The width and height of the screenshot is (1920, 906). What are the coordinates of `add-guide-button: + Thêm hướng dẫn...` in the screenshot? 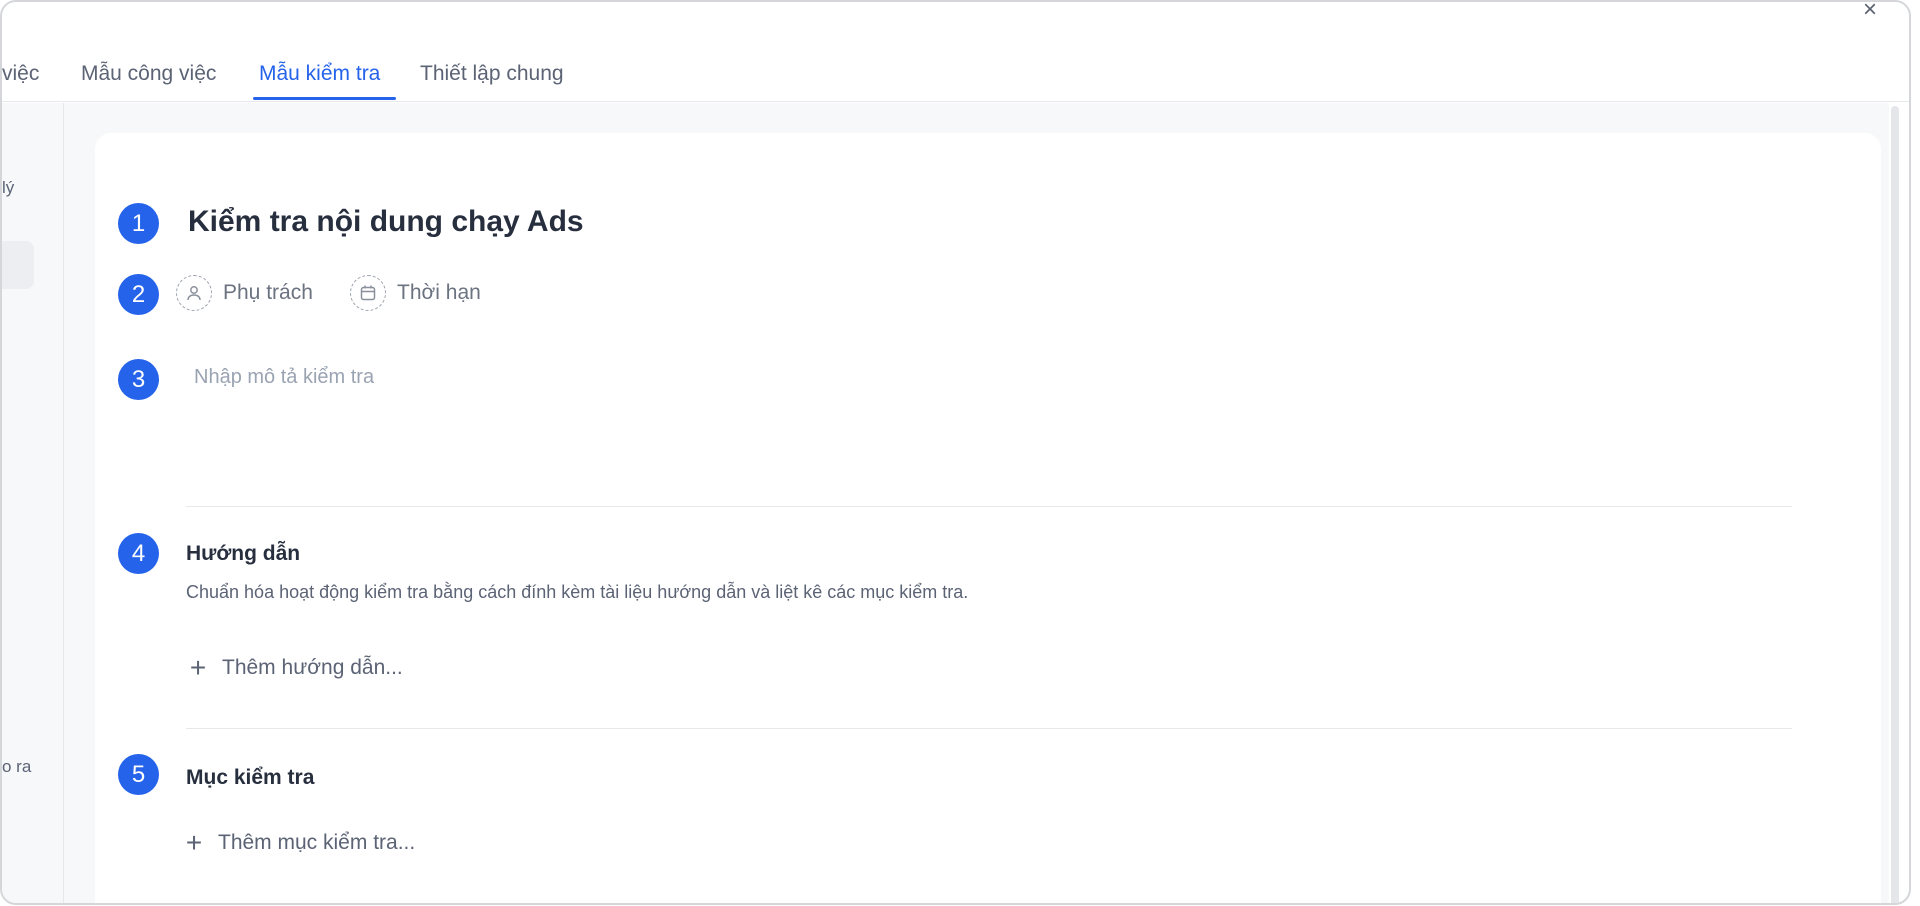 It's located at (295, 667).